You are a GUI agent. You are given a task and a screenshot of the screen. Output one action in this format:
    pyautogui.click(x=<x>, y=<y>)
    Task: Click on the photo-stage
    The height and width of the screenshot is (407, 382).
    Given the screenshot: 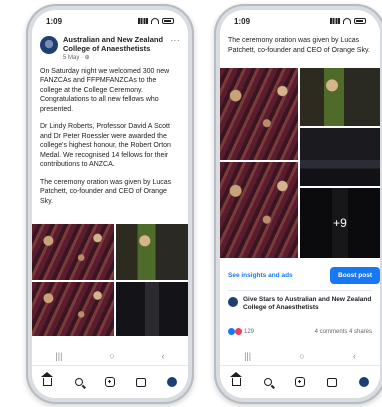 What is the action you would take?
    pyautogui.click(x=340, y=157)
    